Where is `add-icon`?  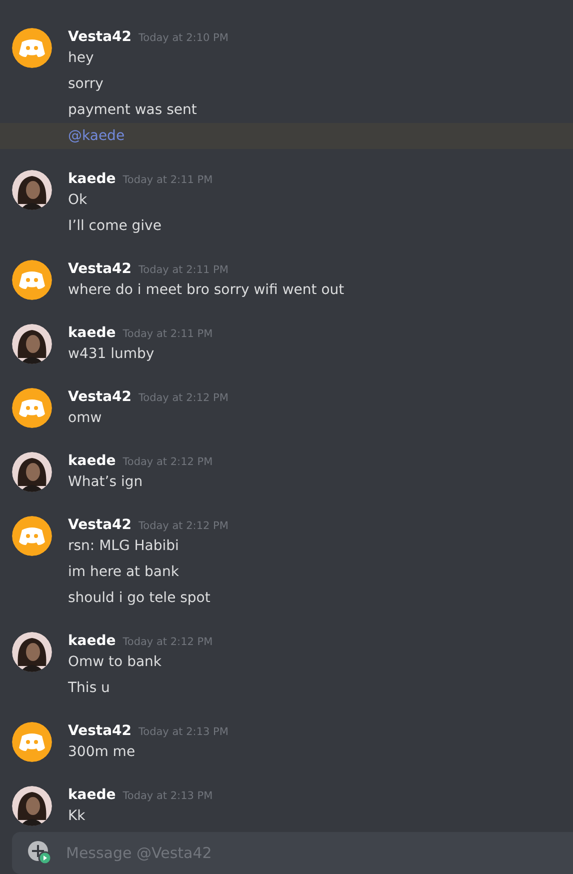
add-icon is located at coordinates (40, 853).